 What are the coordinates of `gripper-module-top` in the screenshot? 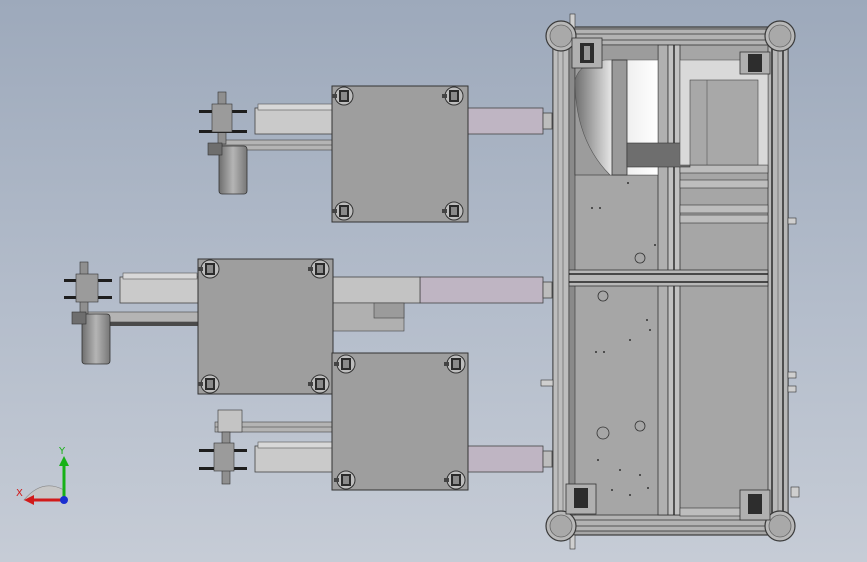 It's located at (334, 154).